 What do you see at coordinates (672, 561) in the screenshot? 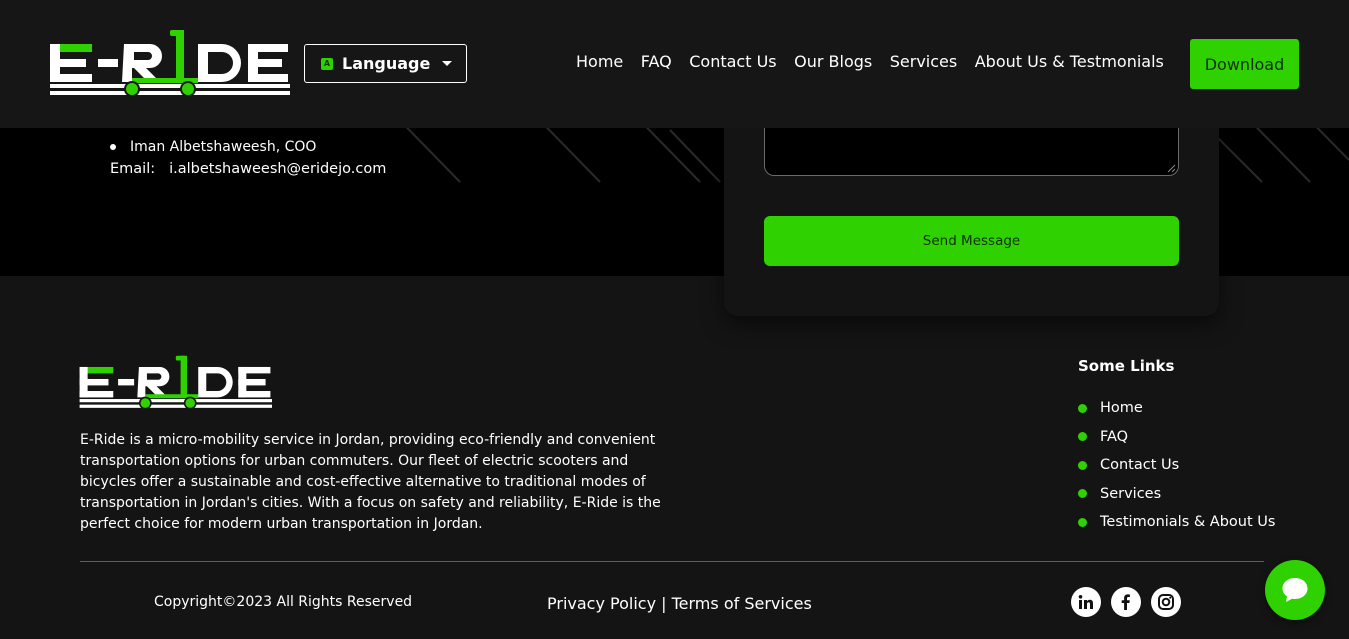
I see `footer-divider` at bounding box center [672, 561].